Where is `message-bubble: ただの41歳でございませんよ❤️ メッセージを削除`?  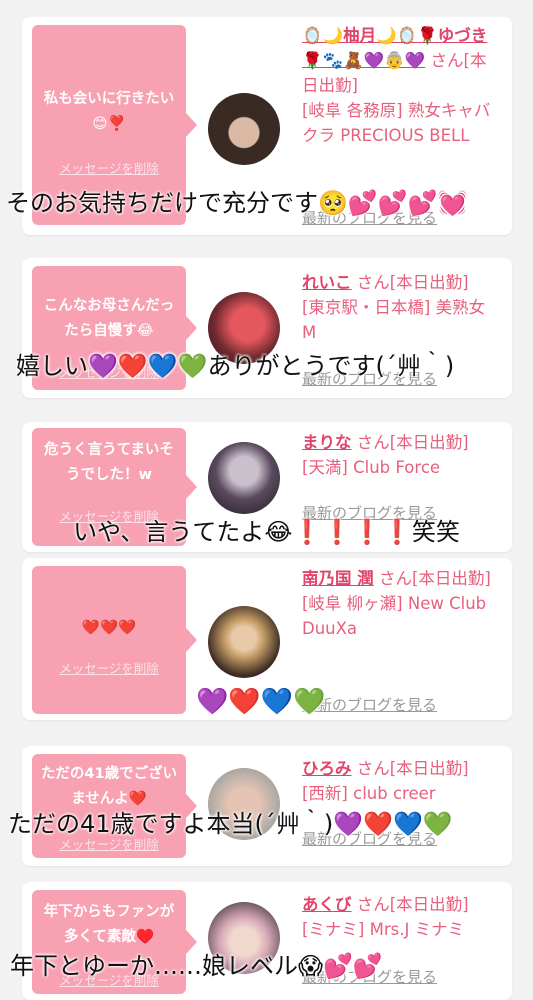 message-bubble: ただの41歳でございませんよ❤️ メッセージを削除 is located at coordinates (114, 806).